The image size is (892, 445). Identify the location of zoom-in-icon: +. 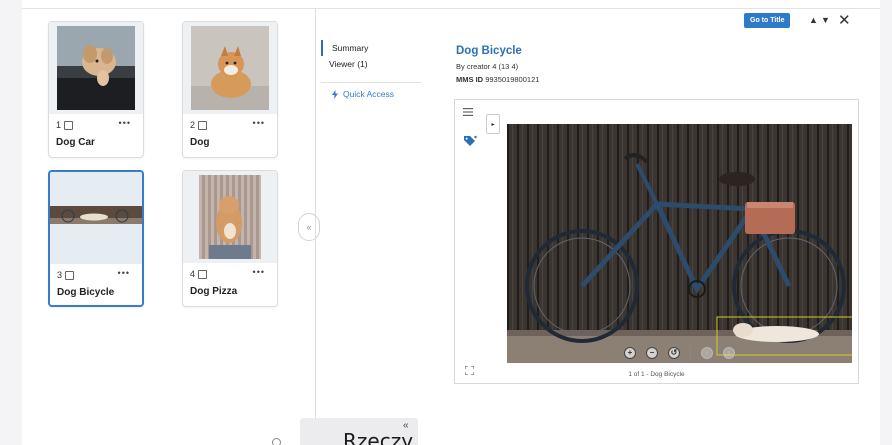
(630, 353).